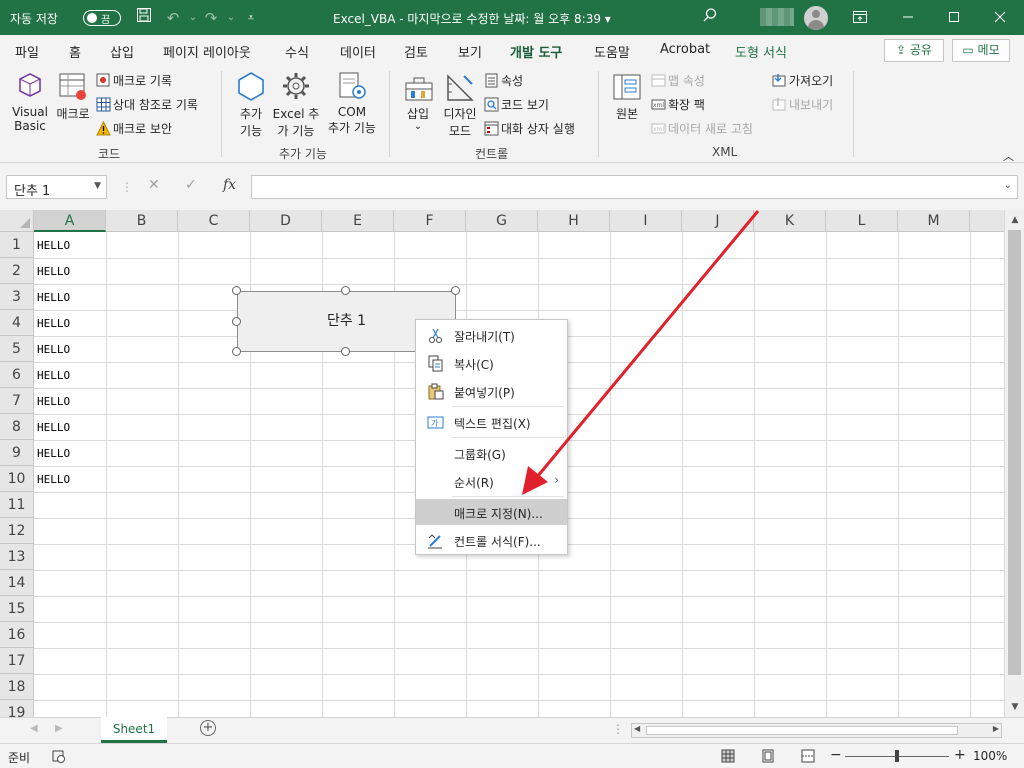 This screenshot has width=1024, height=768. I want to click on run-dialog-button: 대화 상자 실행, so click(529, 128).